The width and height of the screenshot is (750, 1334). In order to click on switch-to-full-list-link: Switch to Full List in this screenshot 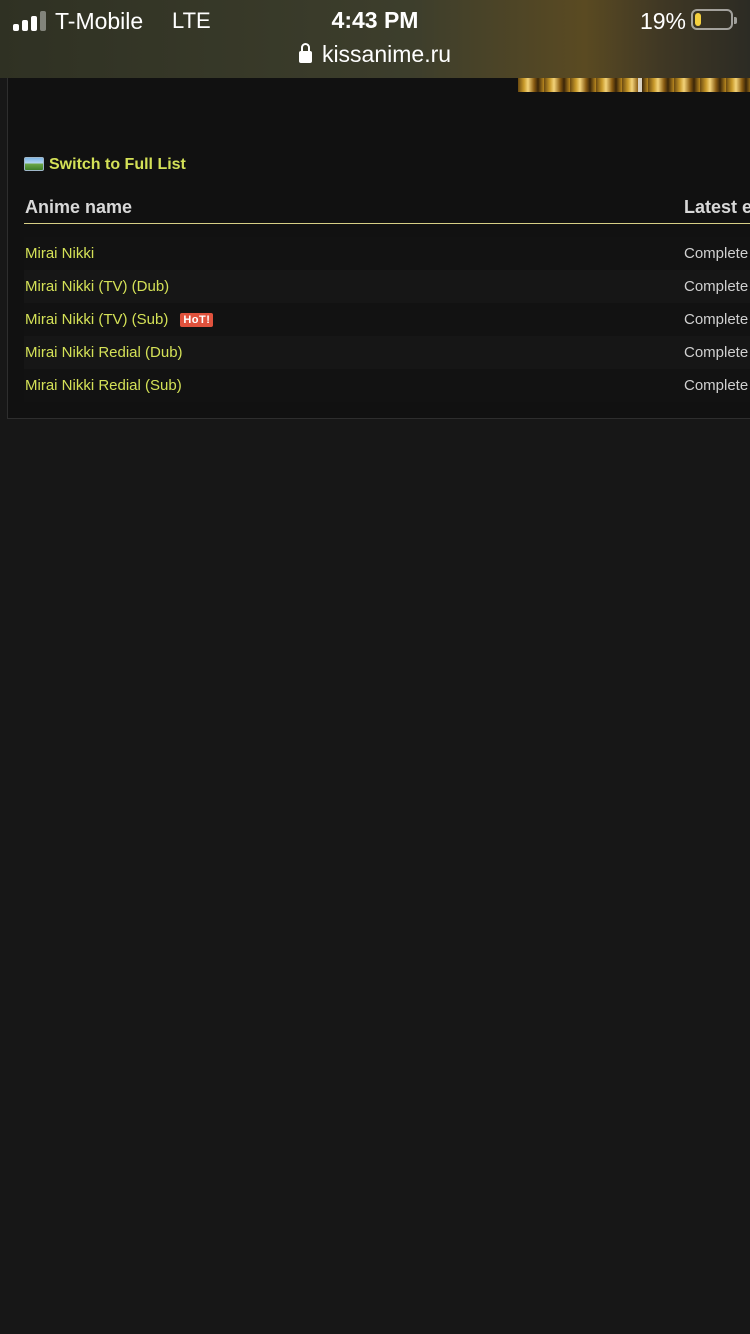, I will do `click(105, 165)`.